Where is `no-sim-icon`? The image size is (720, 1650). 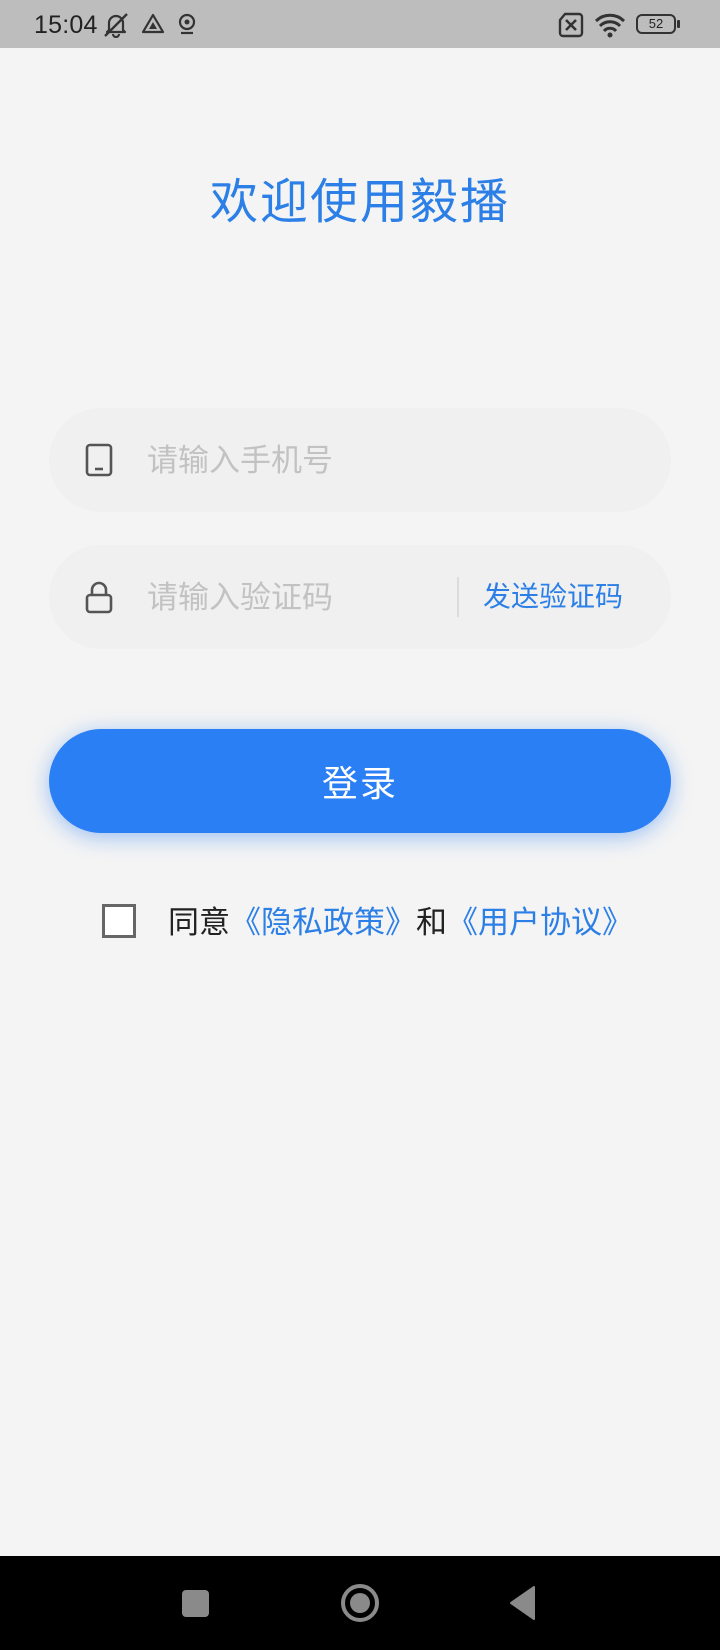
no-sim-icon is located at coordinates (571, 25).